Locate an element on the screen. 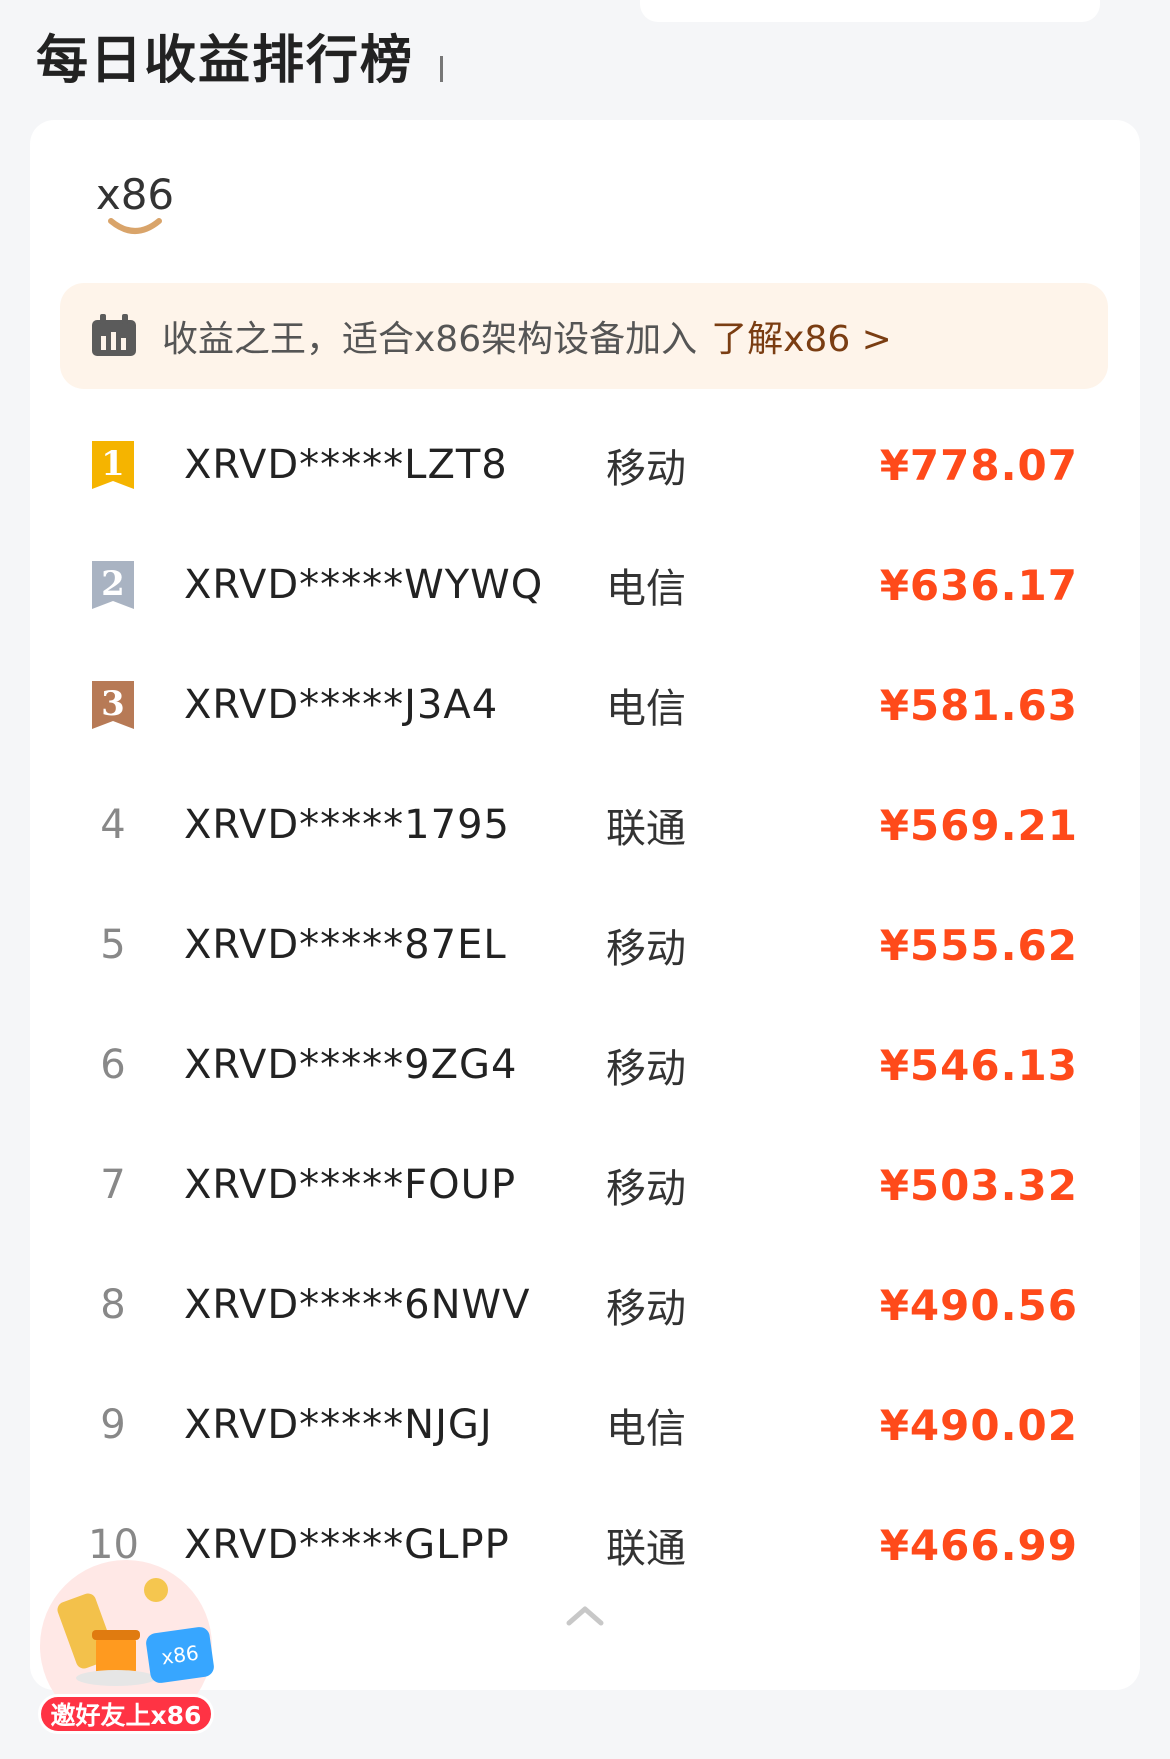 The height and width of the screenshot is (1759, 1170). leaderboard-row: 7 XRVD*****FOUP 移动 ¥503.32 is located at coordinates (585, 1185).